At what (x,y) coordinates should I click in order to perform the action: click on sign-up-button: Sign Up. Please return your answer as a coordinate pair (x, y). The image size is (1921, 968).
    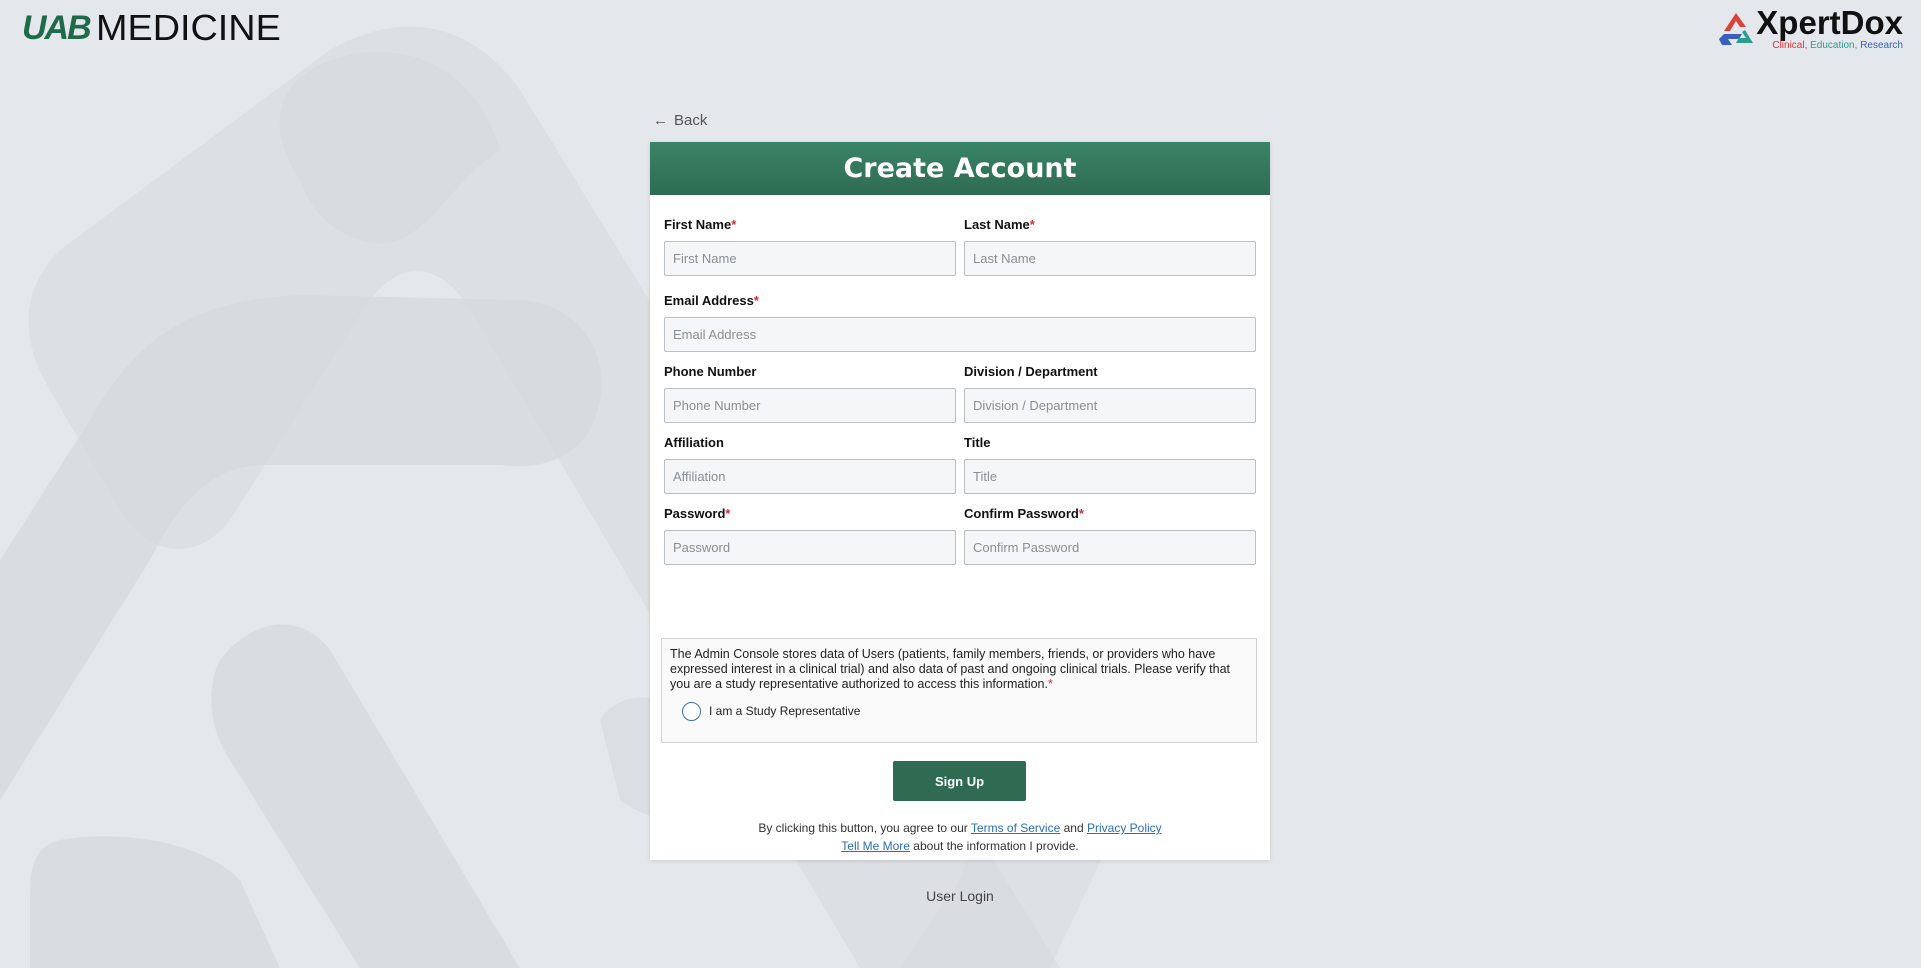
    Looking at the image, I should click on (959, 781).